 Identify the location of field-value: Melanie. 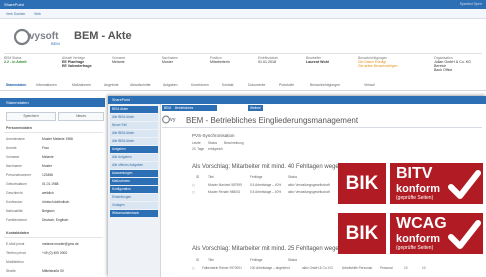
(48, 157).